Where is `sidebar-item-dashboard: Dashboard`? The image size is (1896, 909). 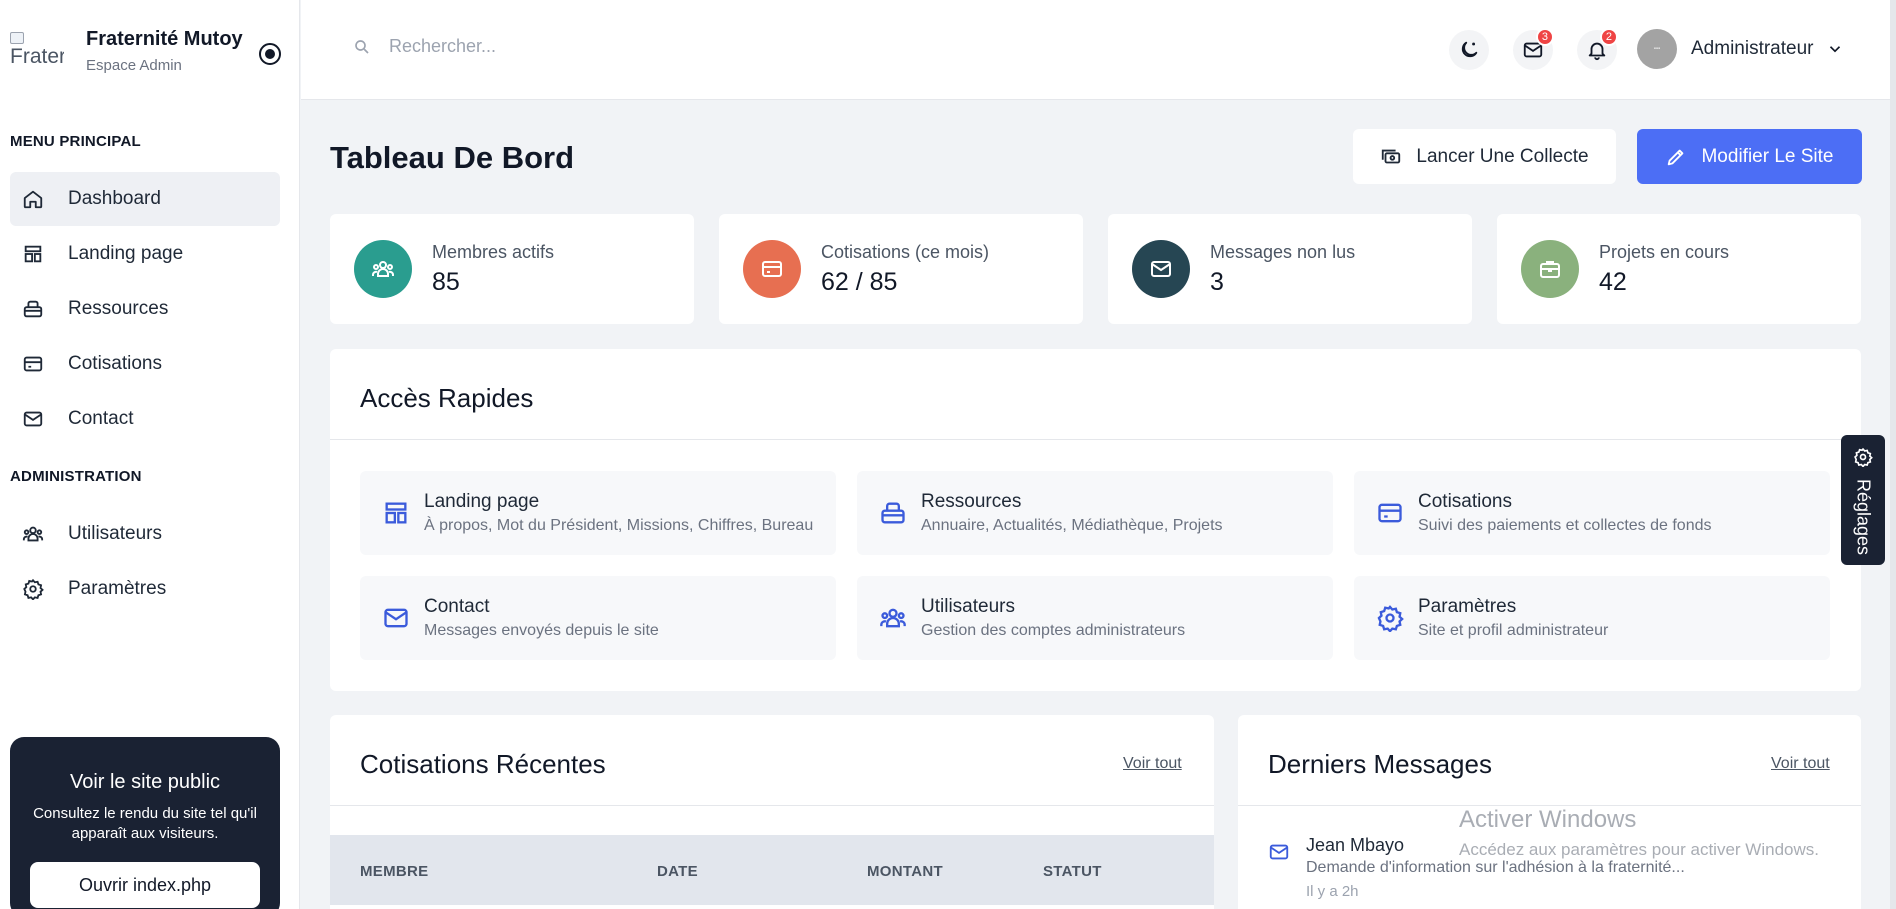
sidebar-item-dashboard: Dashboard is located at coordinates (145, 199).